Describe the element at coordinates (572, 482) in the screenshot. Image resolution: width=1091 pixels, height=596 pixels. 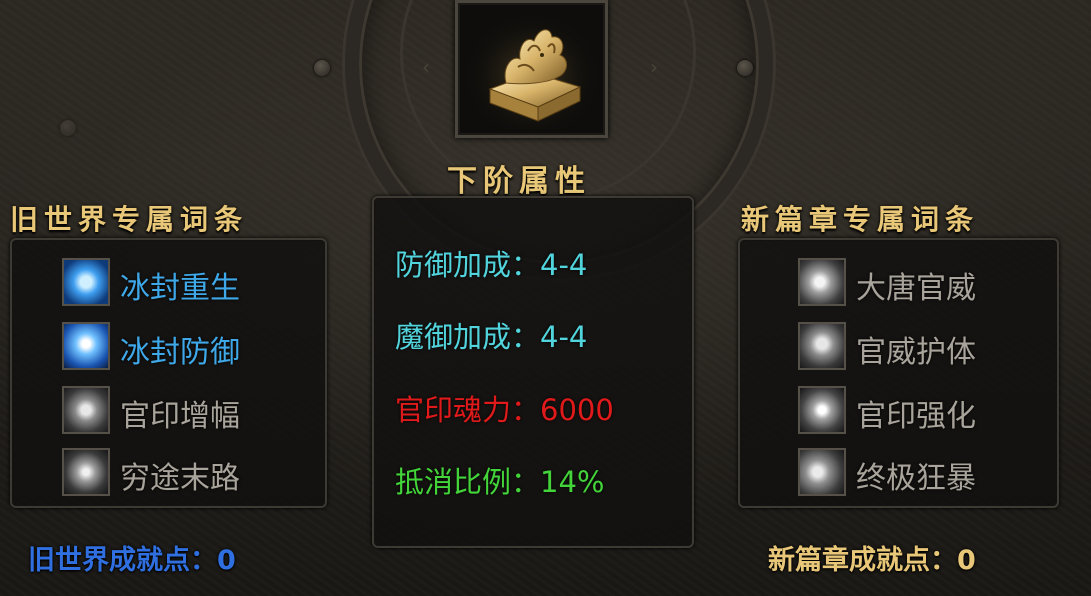
I see `stat-offset-ratio-value: 14%` at that location.